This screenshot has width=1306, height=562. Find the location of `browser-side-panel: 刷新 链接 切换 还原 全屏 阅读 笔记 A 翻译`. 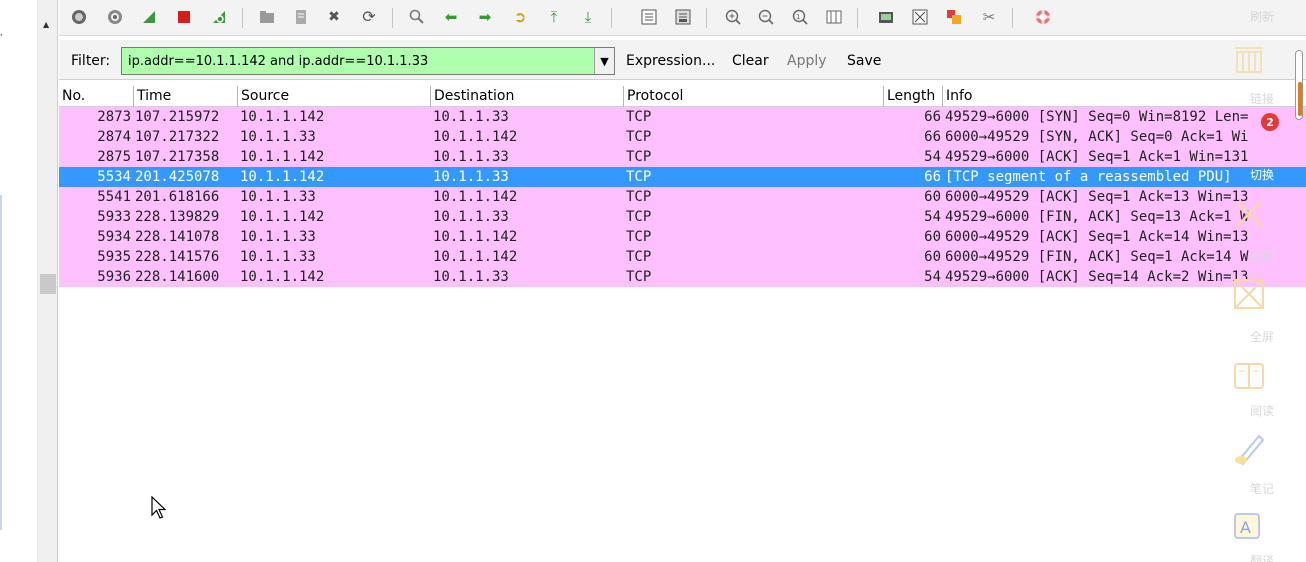

browser-side-panel: 刷新 链接 切换 还原 全屏 阅读 笔记 A 翻译 is located at coordinates (1262, 281).